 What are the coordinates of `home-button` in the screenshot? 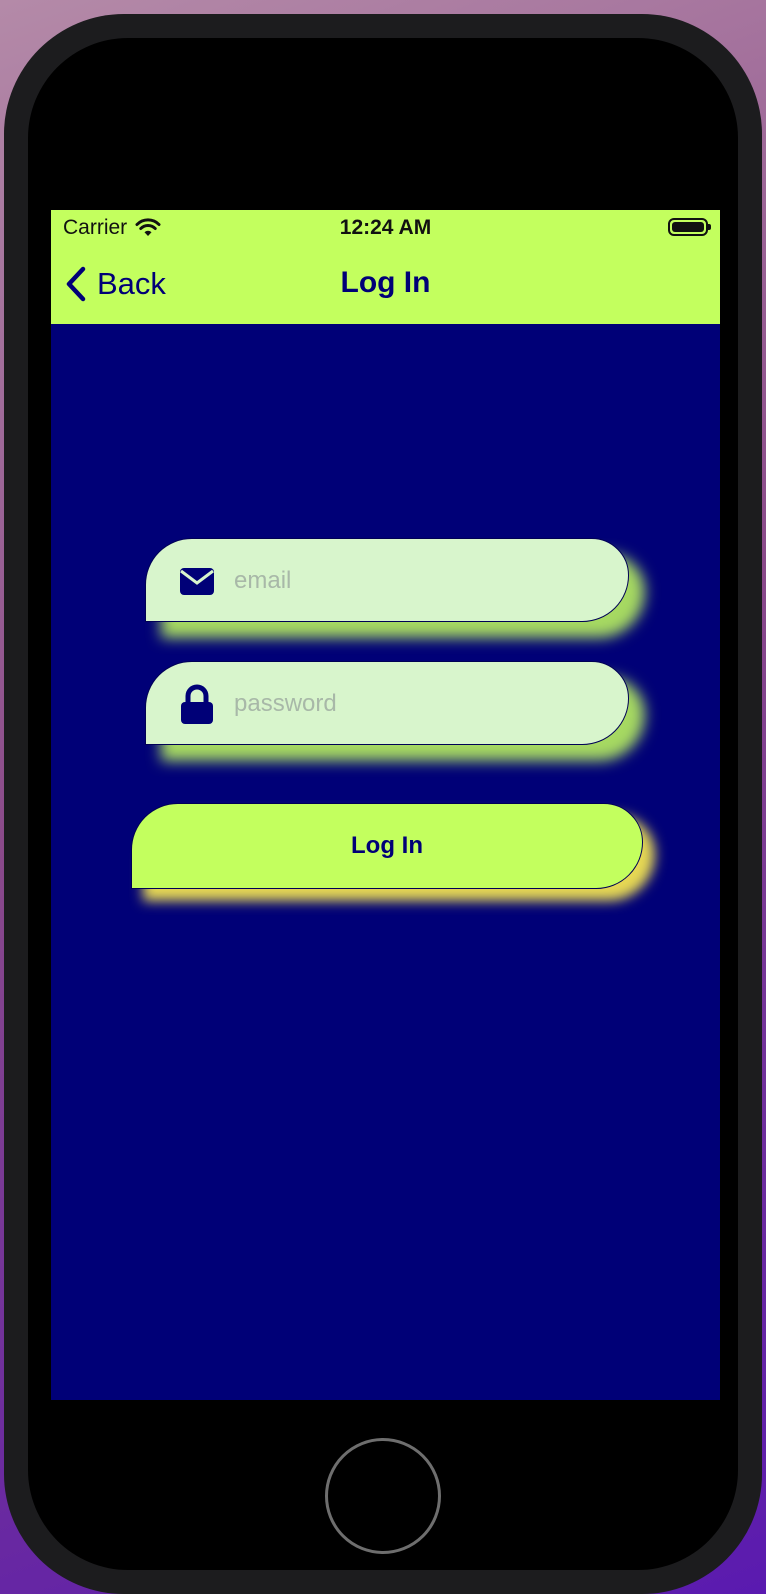 It's located at (383, 1496).